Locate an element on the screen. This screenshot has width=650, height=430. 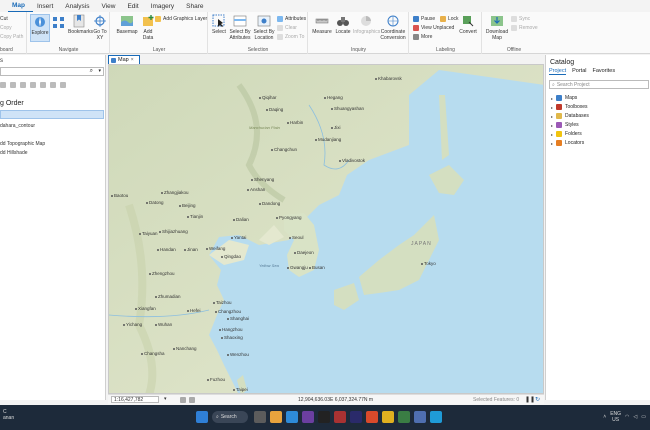
bookmarks-button: Bookmarks is located at coordinates (80, 24).